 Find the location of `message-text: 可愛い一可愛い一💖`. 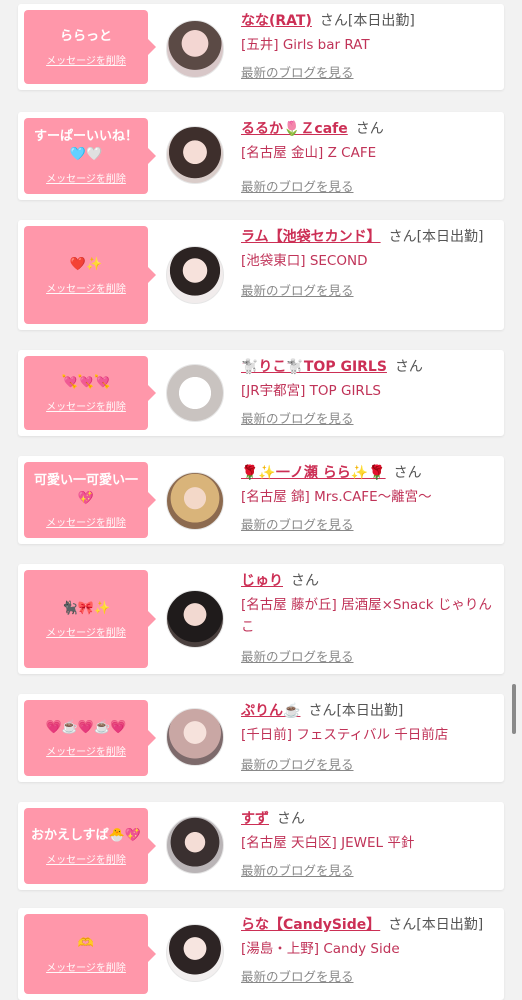

message-text: 可愛い一可愛い一💖 is located at coordinates (85, 489).